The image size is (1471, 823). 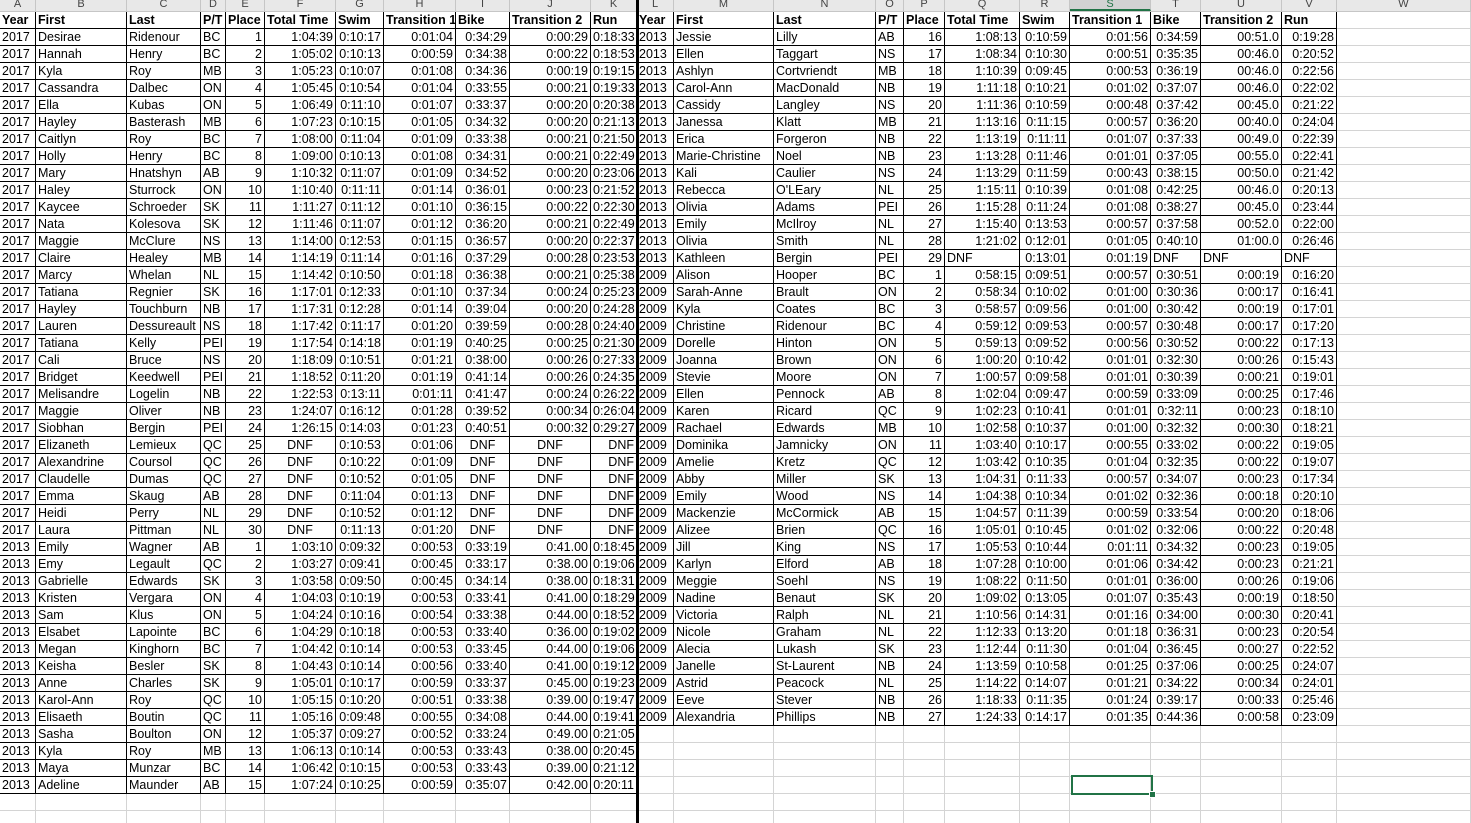 What do you see at coordinates (245, 751) in the screenshot?
I see `cell-place: 13` at bounding box center [245, 751].